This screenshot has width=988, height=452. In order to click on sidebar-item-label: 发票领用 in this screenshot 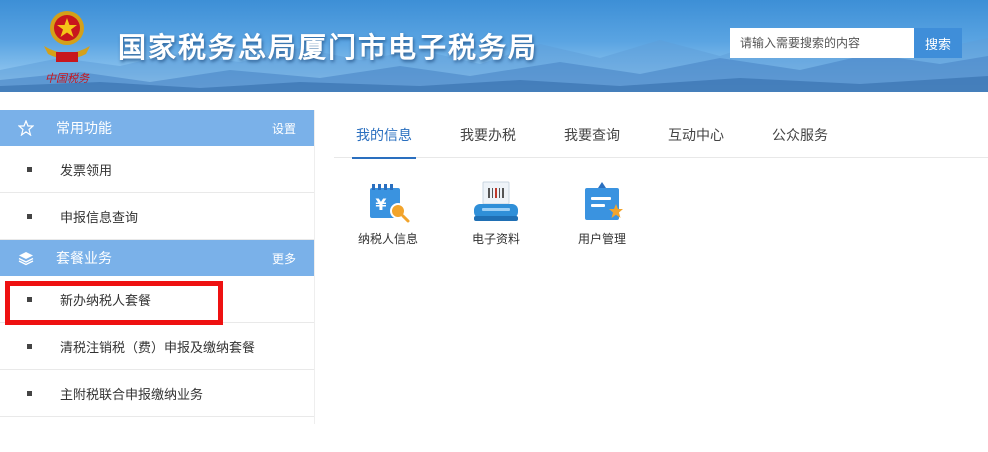, I will do `click(86, 171)`.